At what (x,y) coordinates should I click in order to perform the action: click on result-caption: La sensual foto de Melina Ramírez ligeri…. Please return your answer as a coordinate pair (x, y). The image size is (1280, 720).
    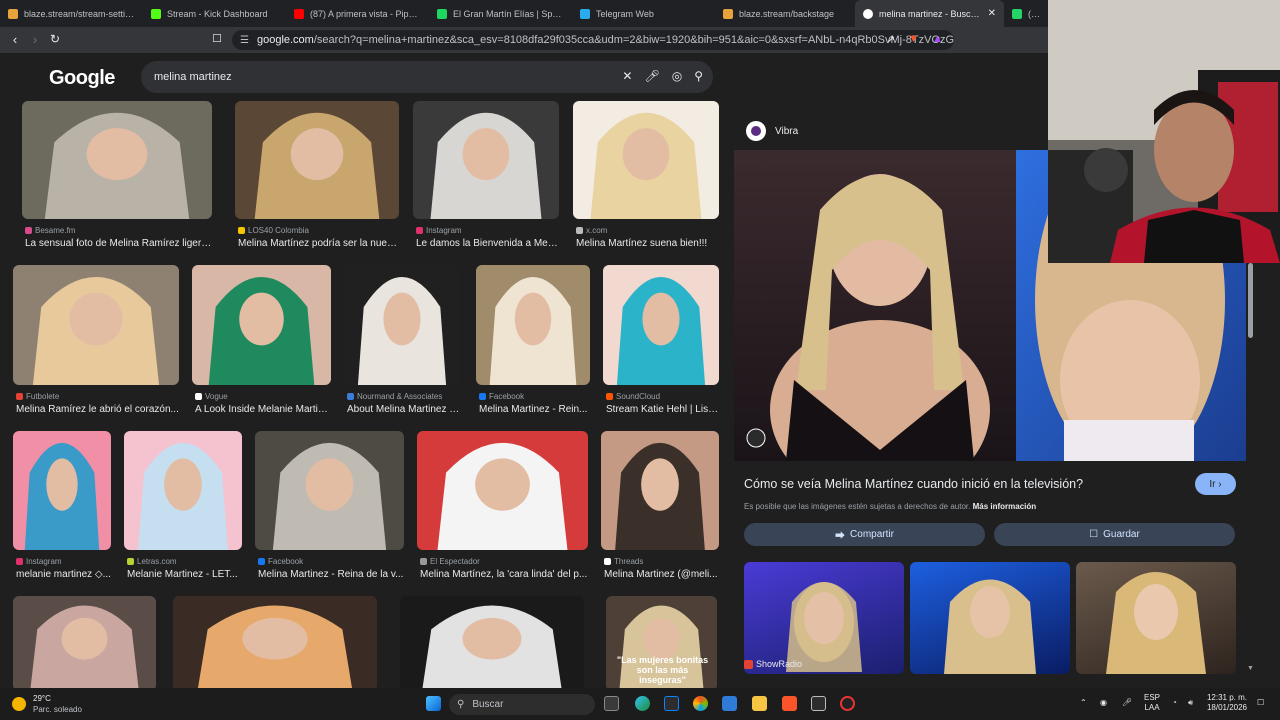
    Looking at the image, I should click on (118, 243).